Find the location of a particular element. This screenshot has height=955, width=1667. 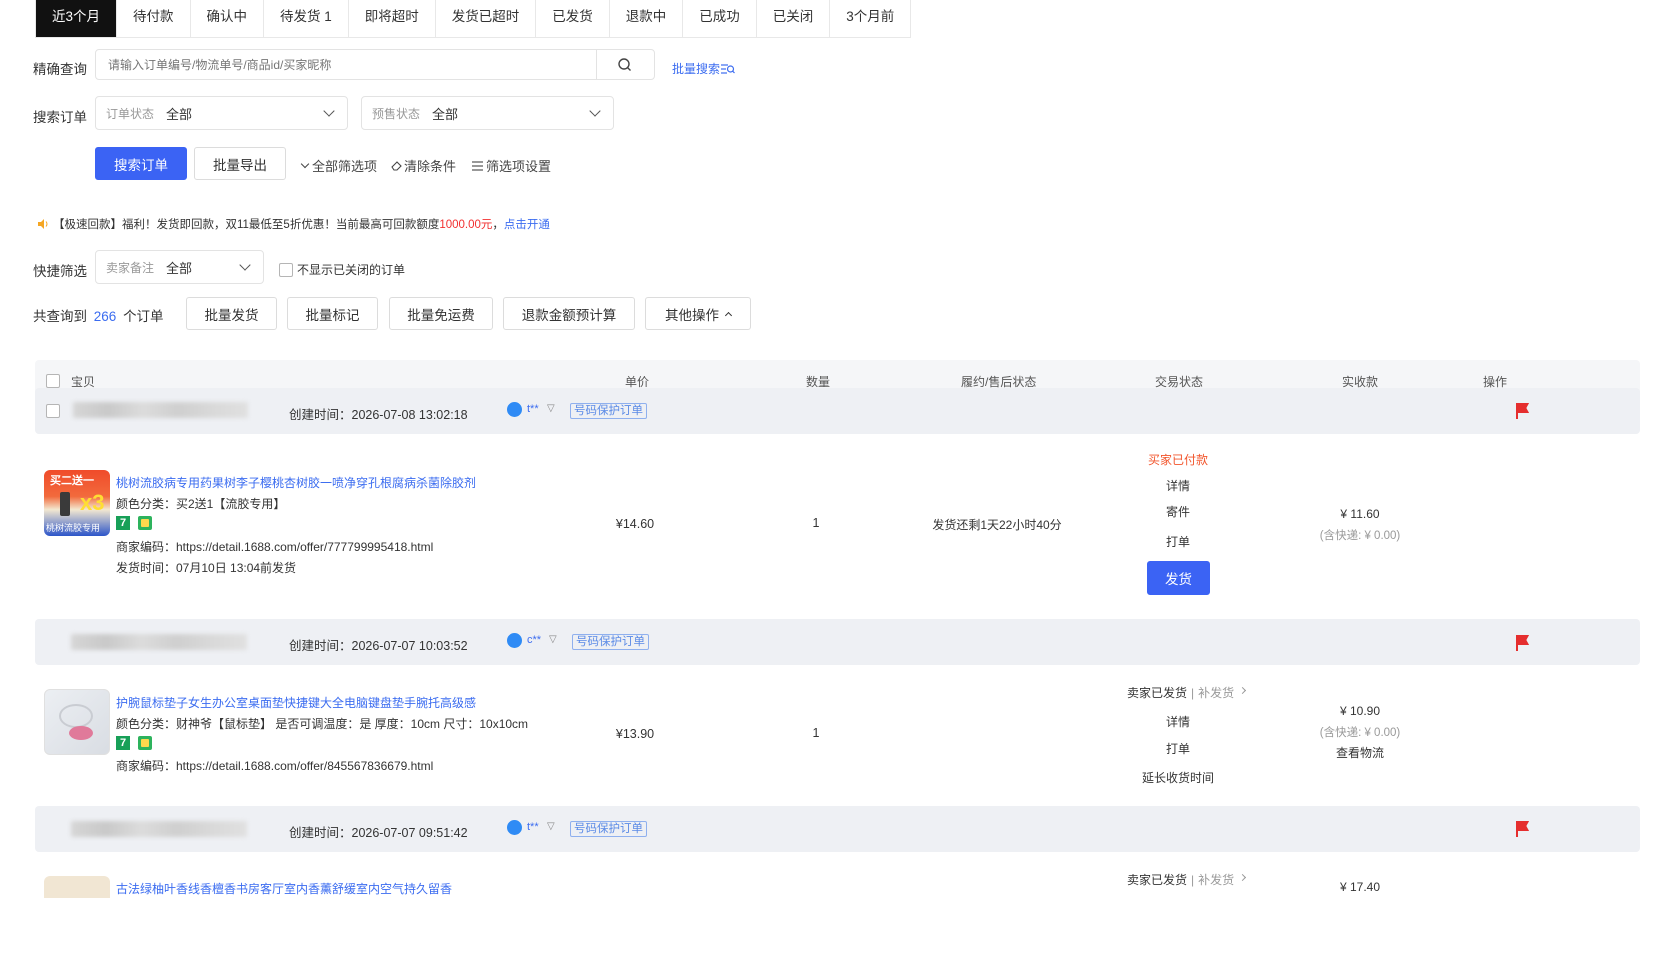

created-time: 创建时间：2026-07-08 13:02:18 is located at coordinates (378, 415).